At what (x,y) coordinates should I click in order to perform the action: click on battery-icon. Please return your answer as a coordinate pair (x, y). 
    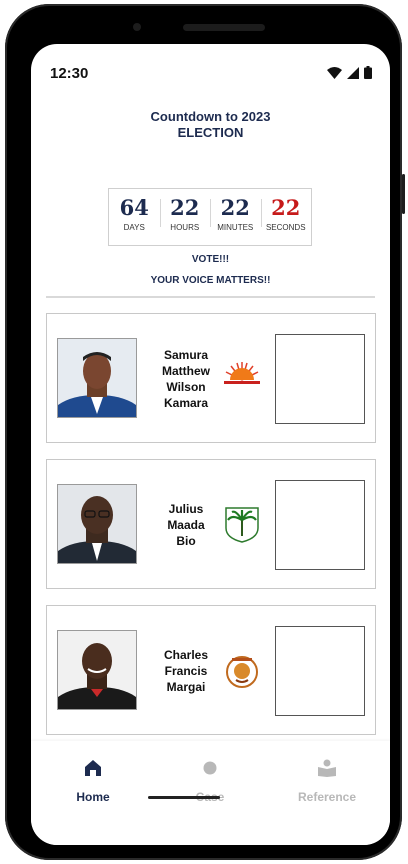
    Looking at the image, I should click on (368, 72).